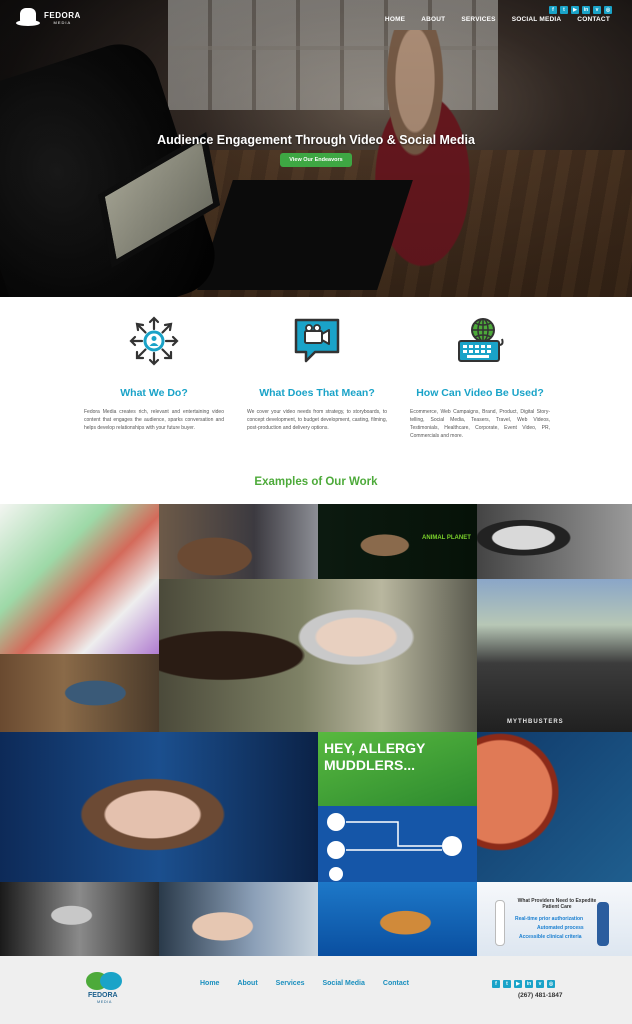 The image size is (632, 1024). I want to click on work-tile-infographic, so click(397, 844).